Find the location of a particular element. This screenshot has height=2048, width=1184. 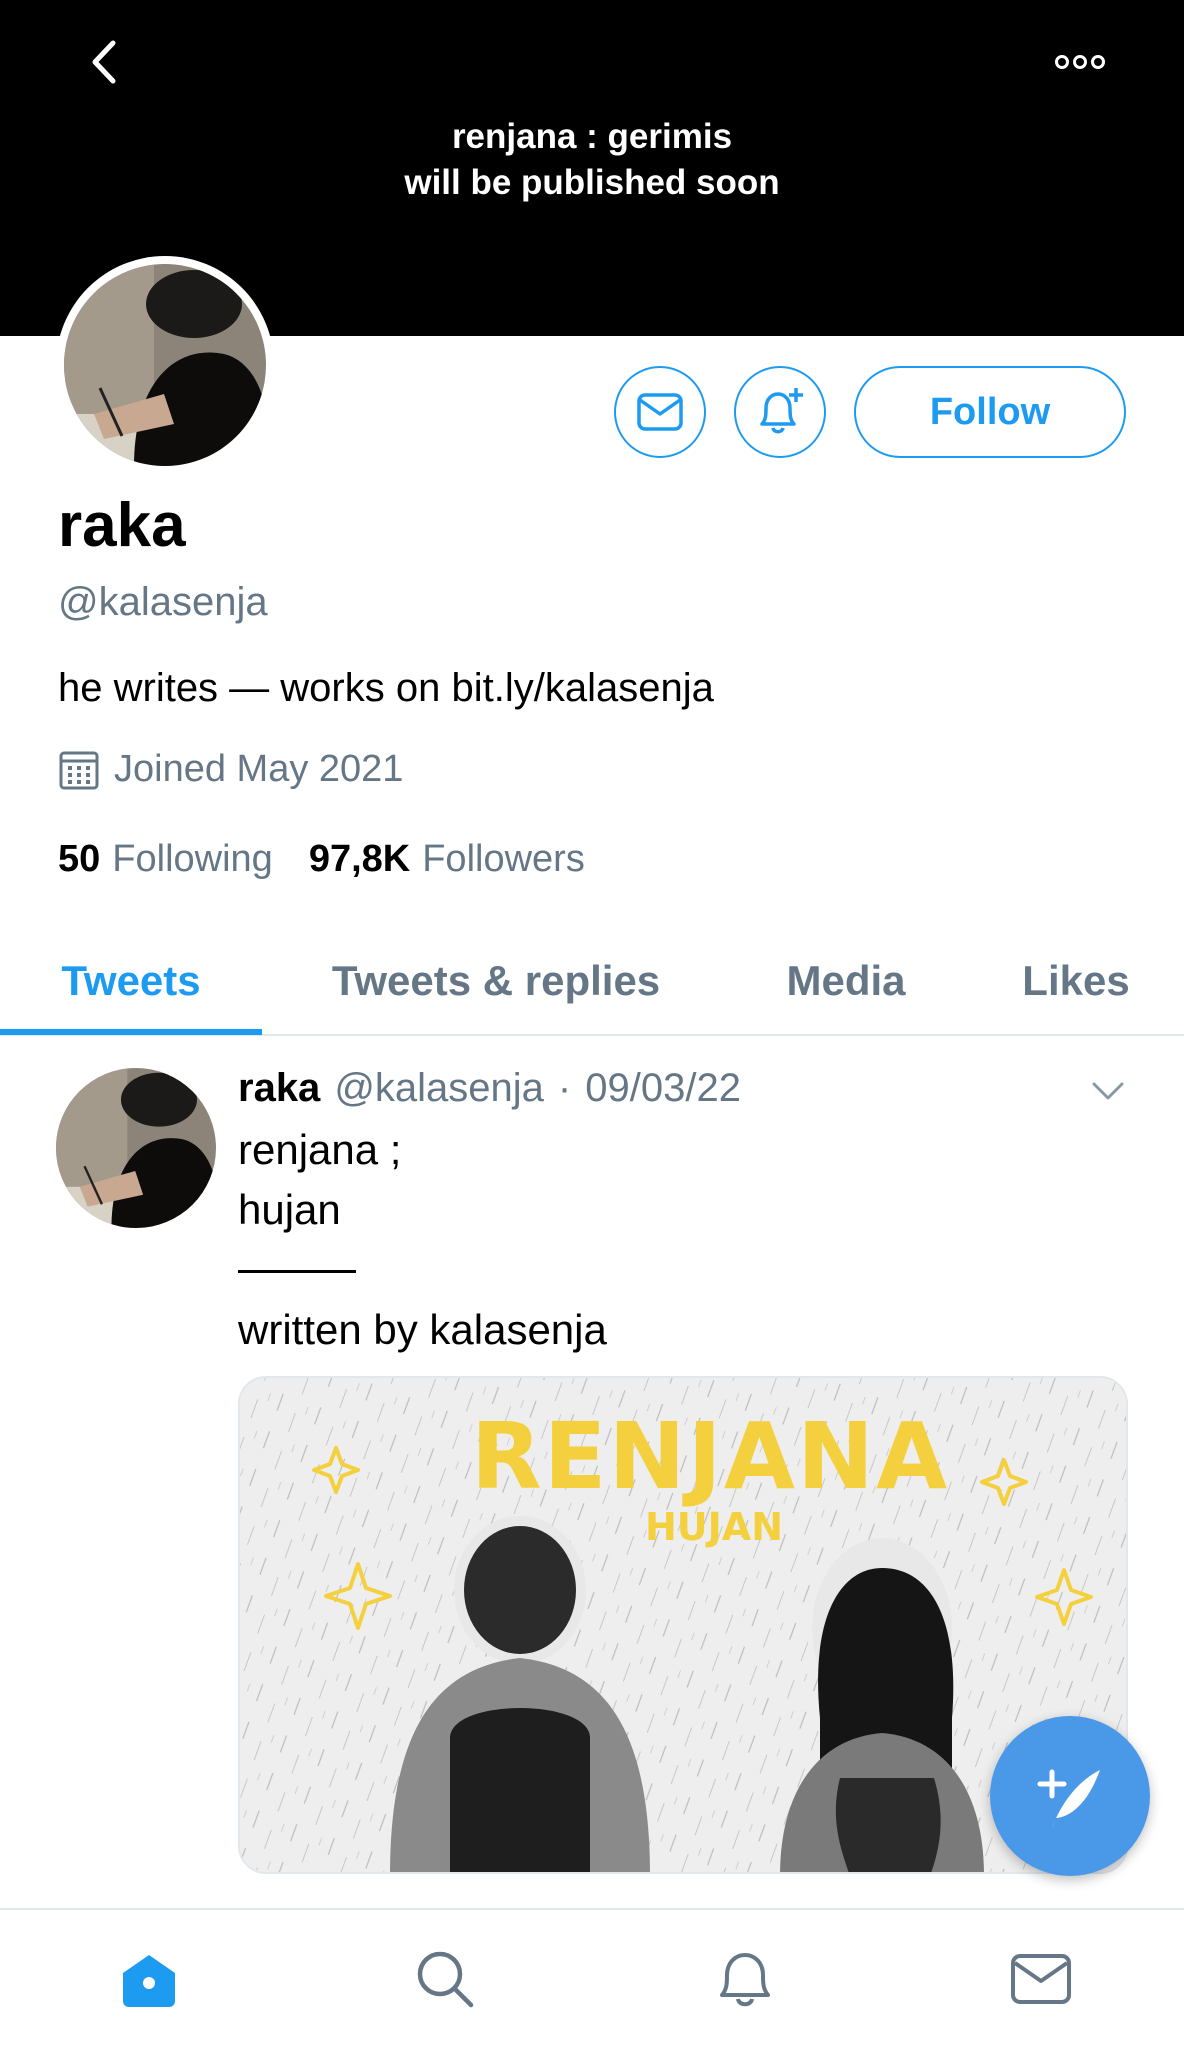

profile-display-name: raka is located at coordinates (122, 525).